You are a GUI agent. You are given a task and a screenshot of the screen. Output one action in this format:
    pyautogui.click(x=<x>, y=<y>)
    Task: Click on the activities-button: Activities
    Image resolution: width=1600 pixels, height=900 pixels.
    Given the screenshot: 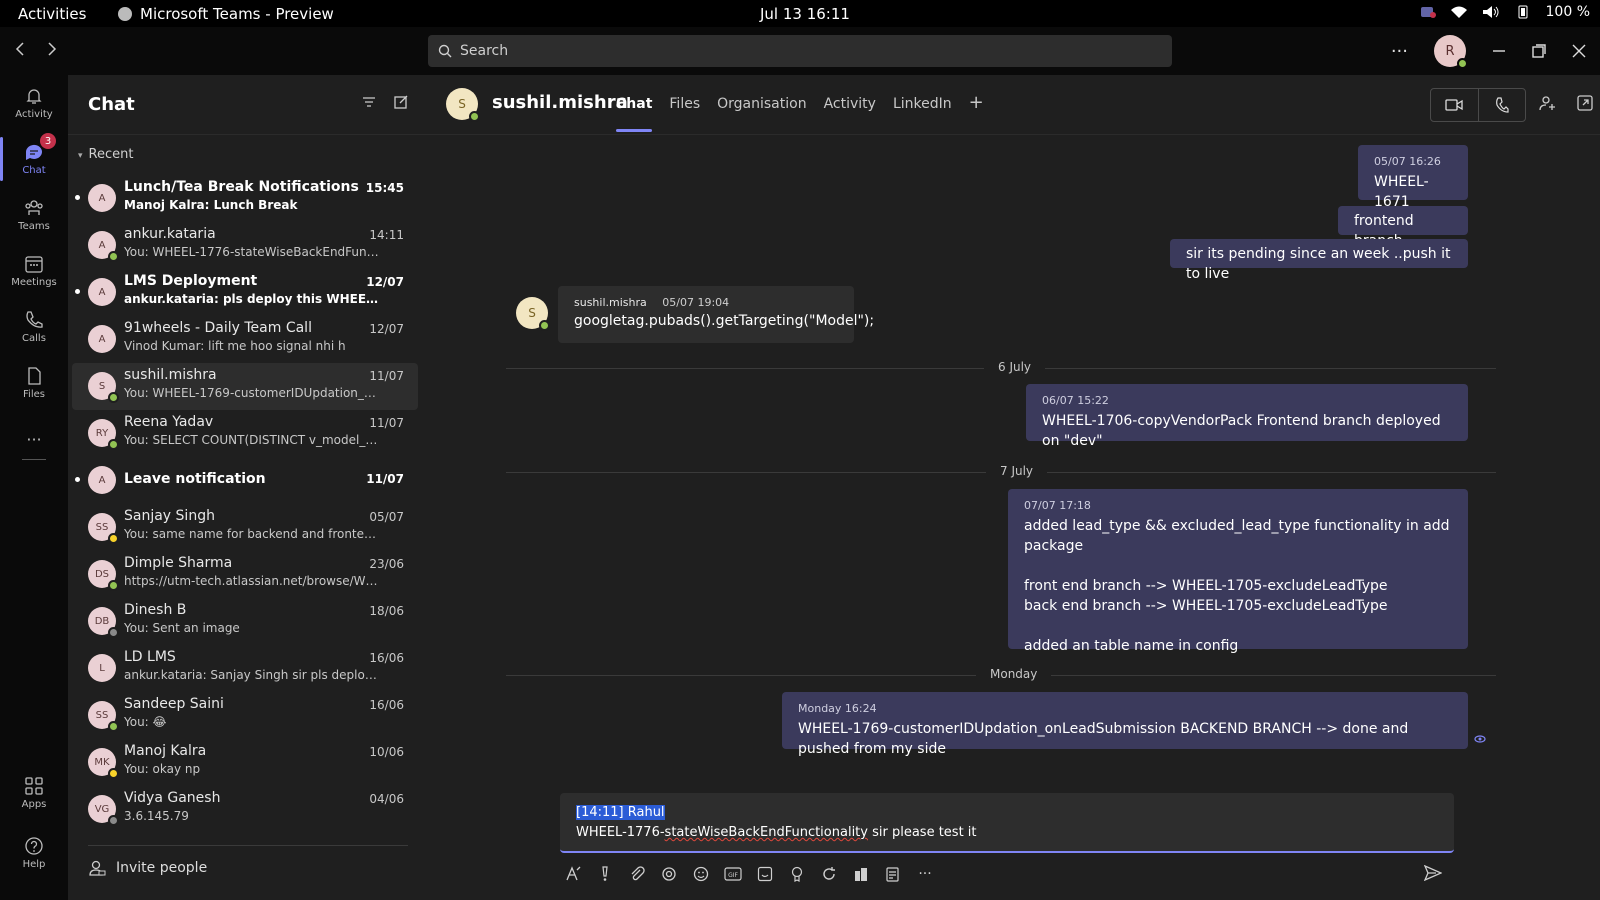 What is the action you would take?
    pyautogui.click(x=52, y=14)
    